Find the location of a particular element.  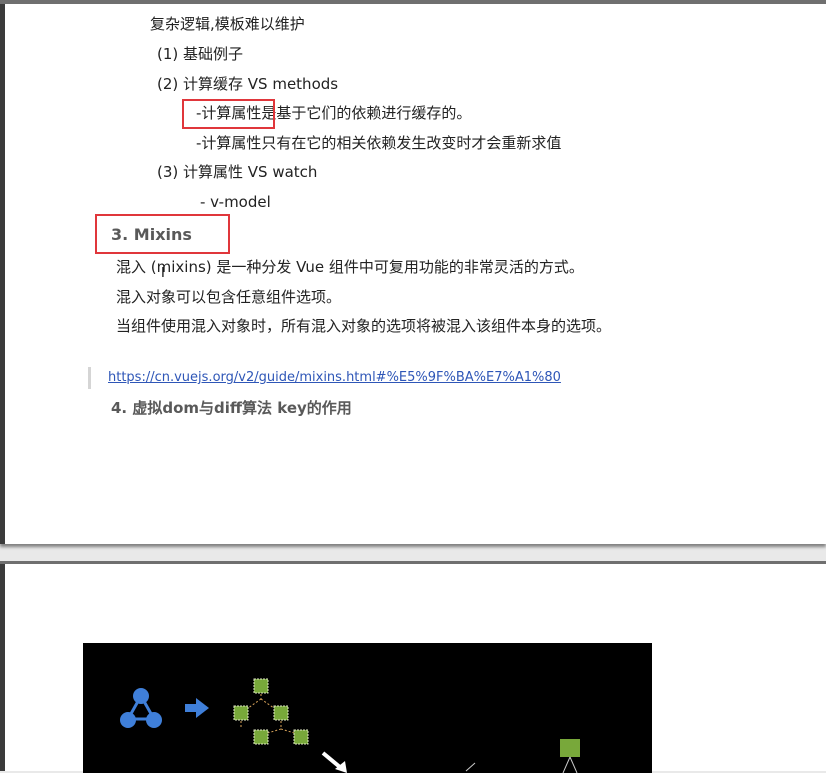

highlight-box-mixins is located at coordinates (162, 234).